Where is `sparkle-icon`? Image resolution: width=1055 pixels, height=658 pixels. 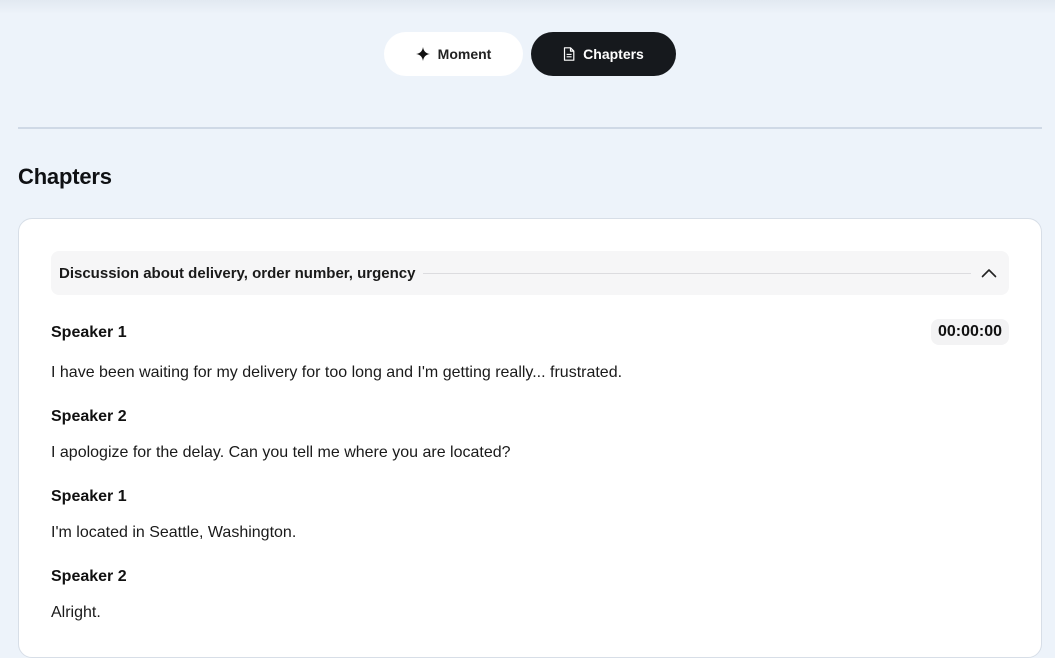
sparkle-icon is located at coordinates (422, 54).